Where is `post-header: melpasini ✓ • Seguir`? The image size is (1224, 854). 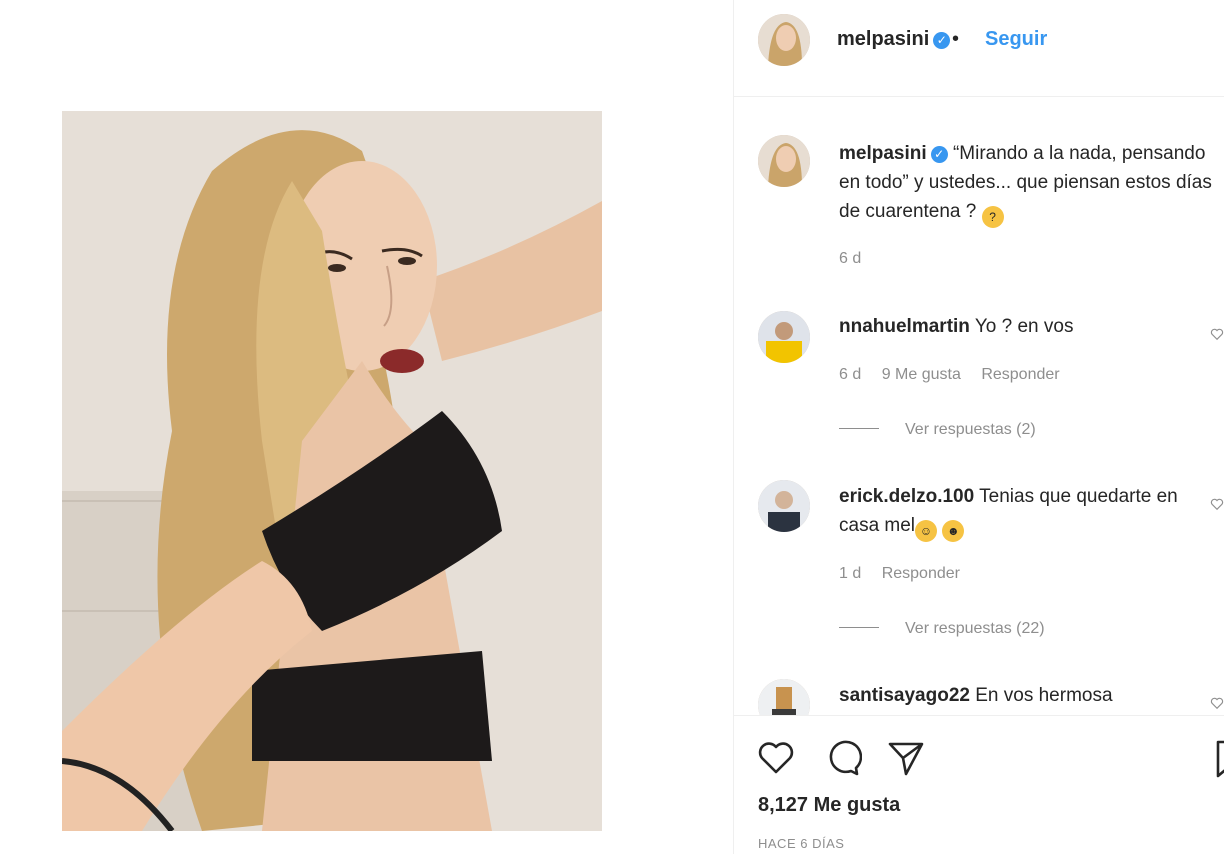 post-header: melpasini ✓ • Seguir is located at coordinates (979, 48).